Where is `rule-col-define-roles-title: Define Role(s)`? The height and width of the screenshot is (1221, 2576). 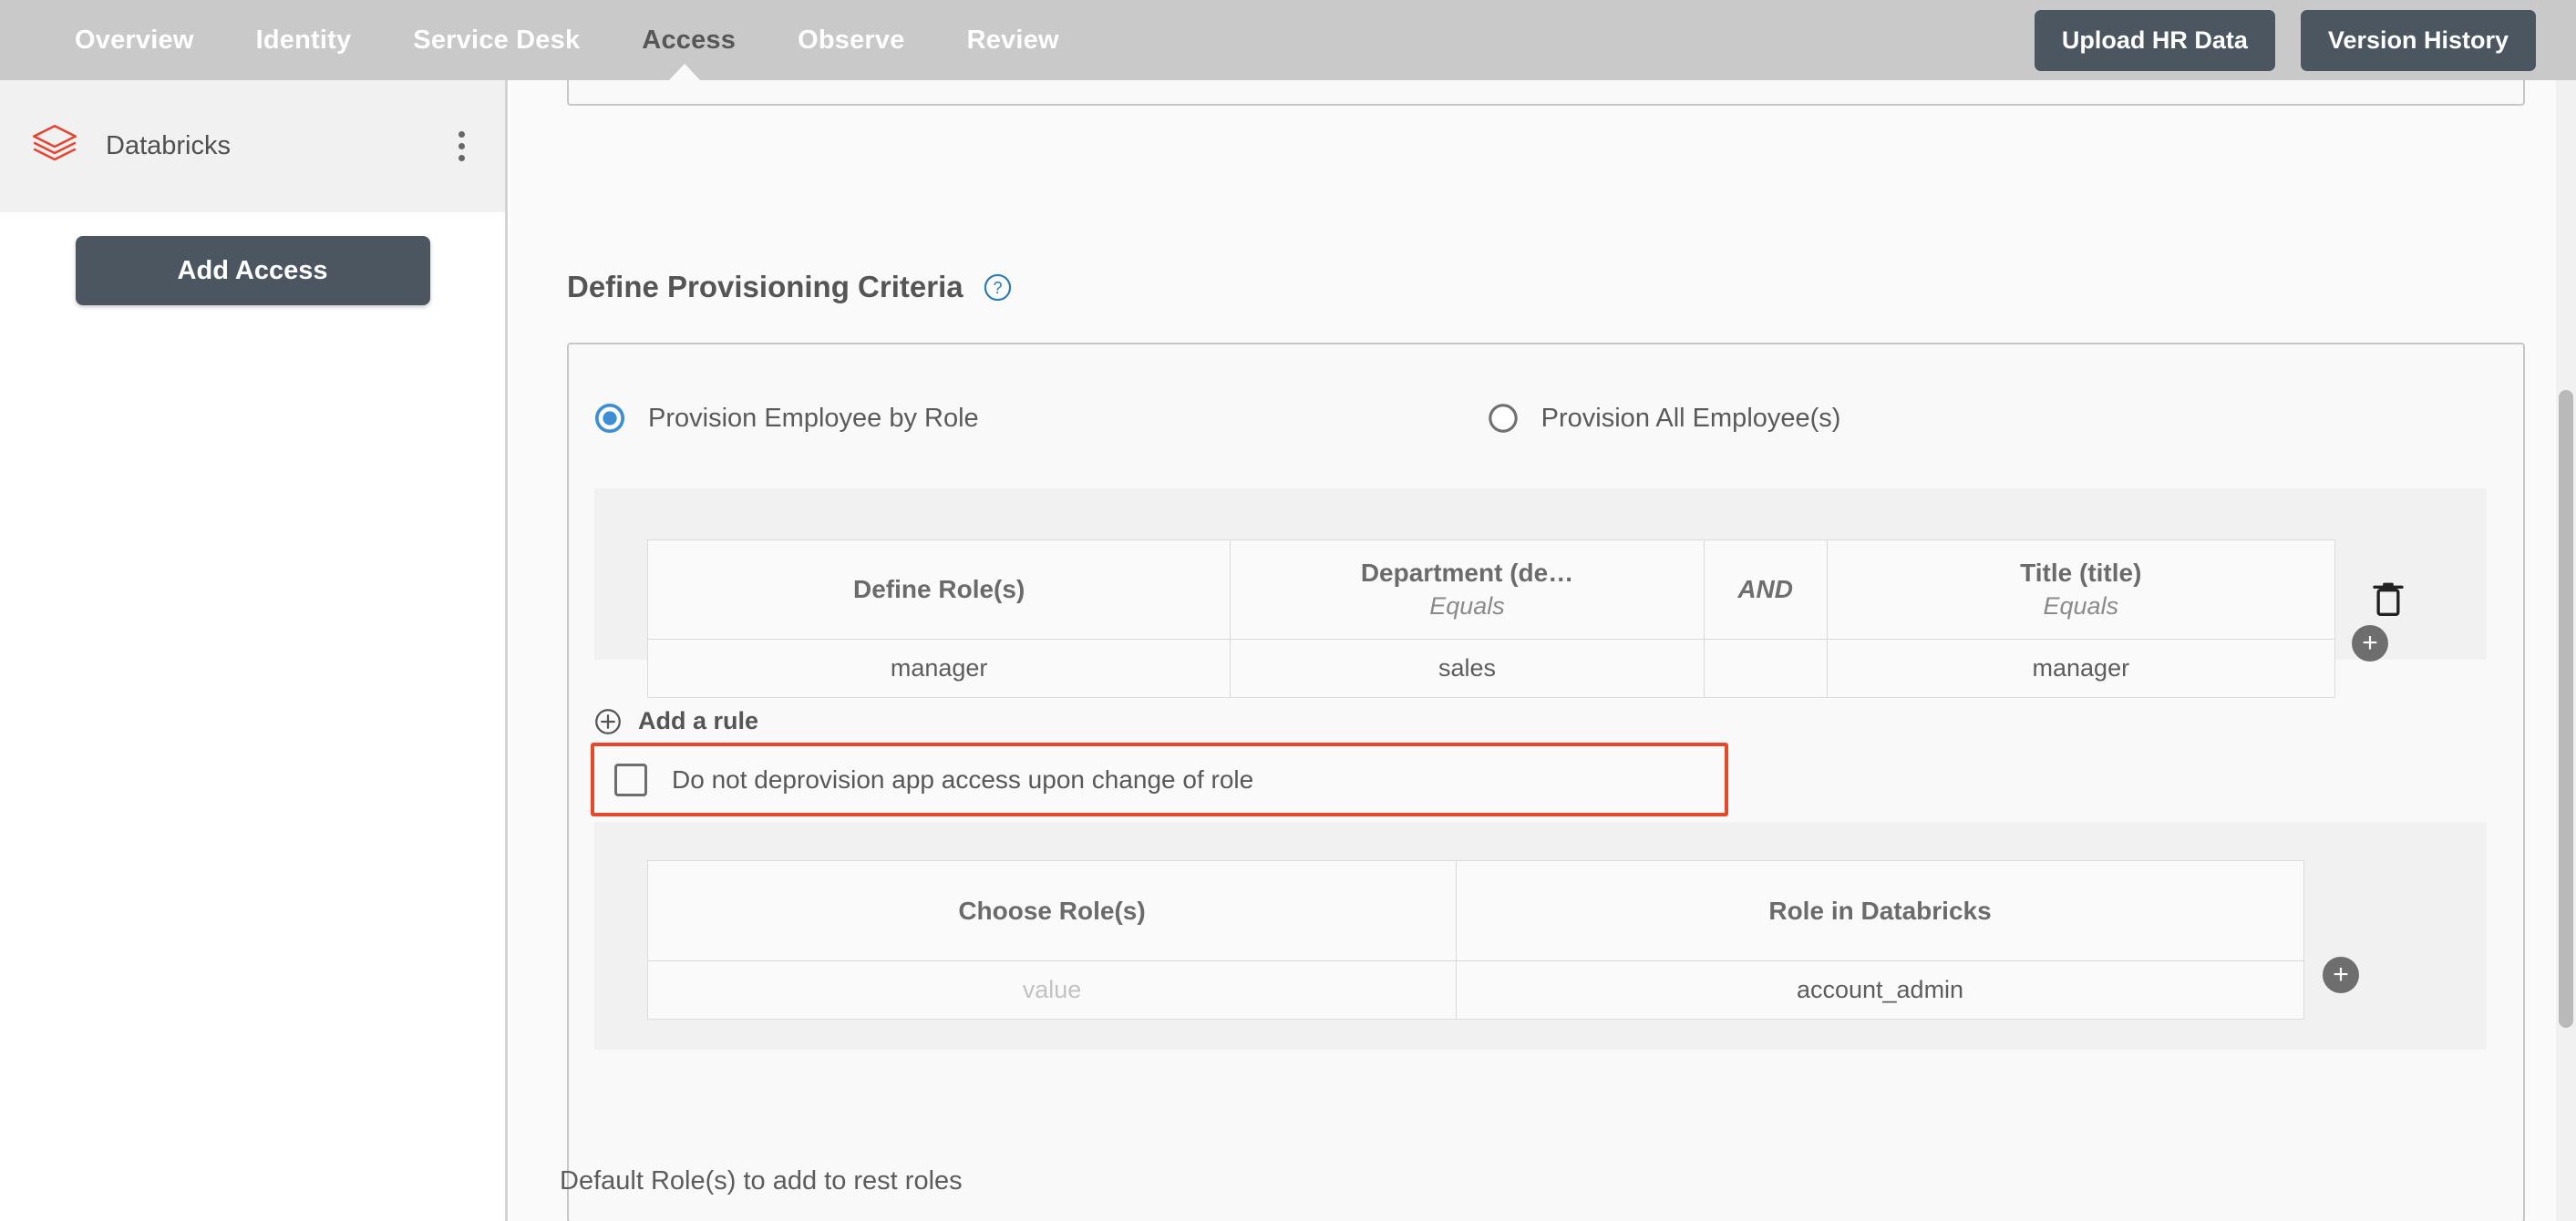 rule-col-define-roles-title: Define Role(s) is located at coordinates (939, 589).